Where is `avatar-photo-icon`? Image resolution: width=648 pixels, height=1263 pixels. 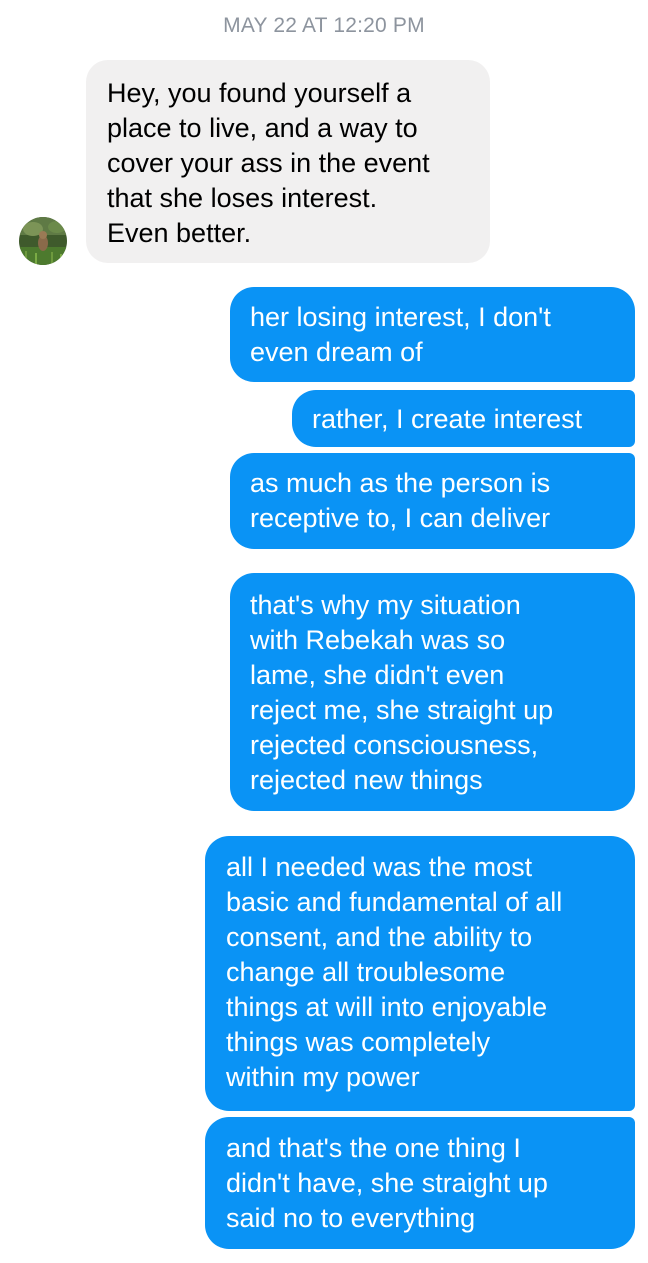 avatar-photo-icon is located at coordinates (43, 241).